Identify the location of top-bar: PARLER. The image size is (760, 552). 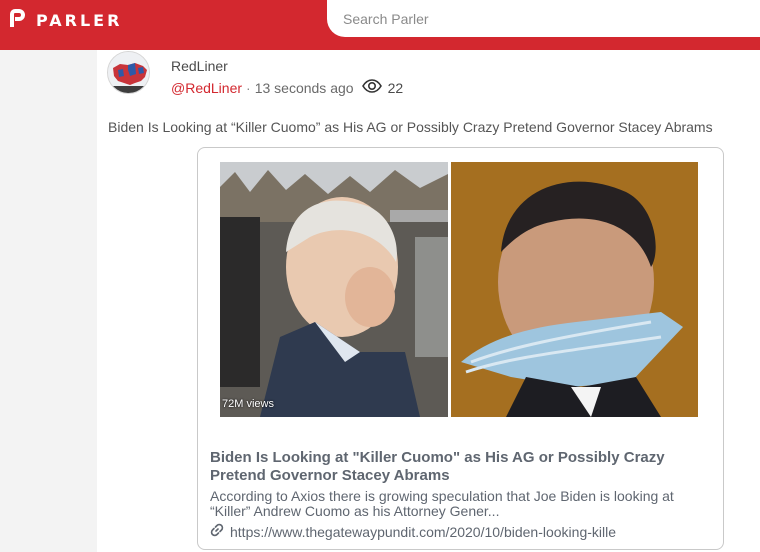
(380, 25).